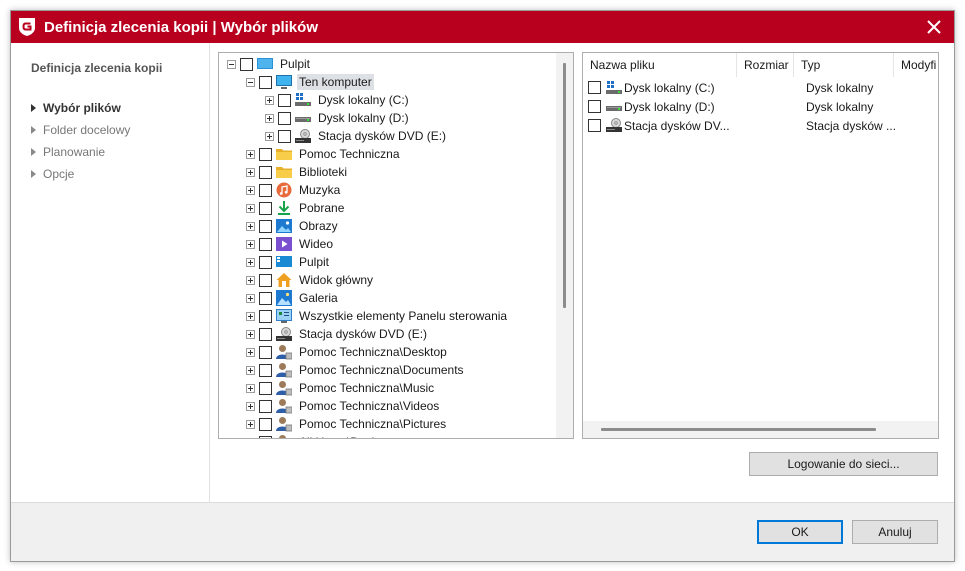 Image resolution: width=965 pixels, height=571 pixels. I want to click on tree-item: Pomoc Techniczna\Pictures, so click(347, 424).